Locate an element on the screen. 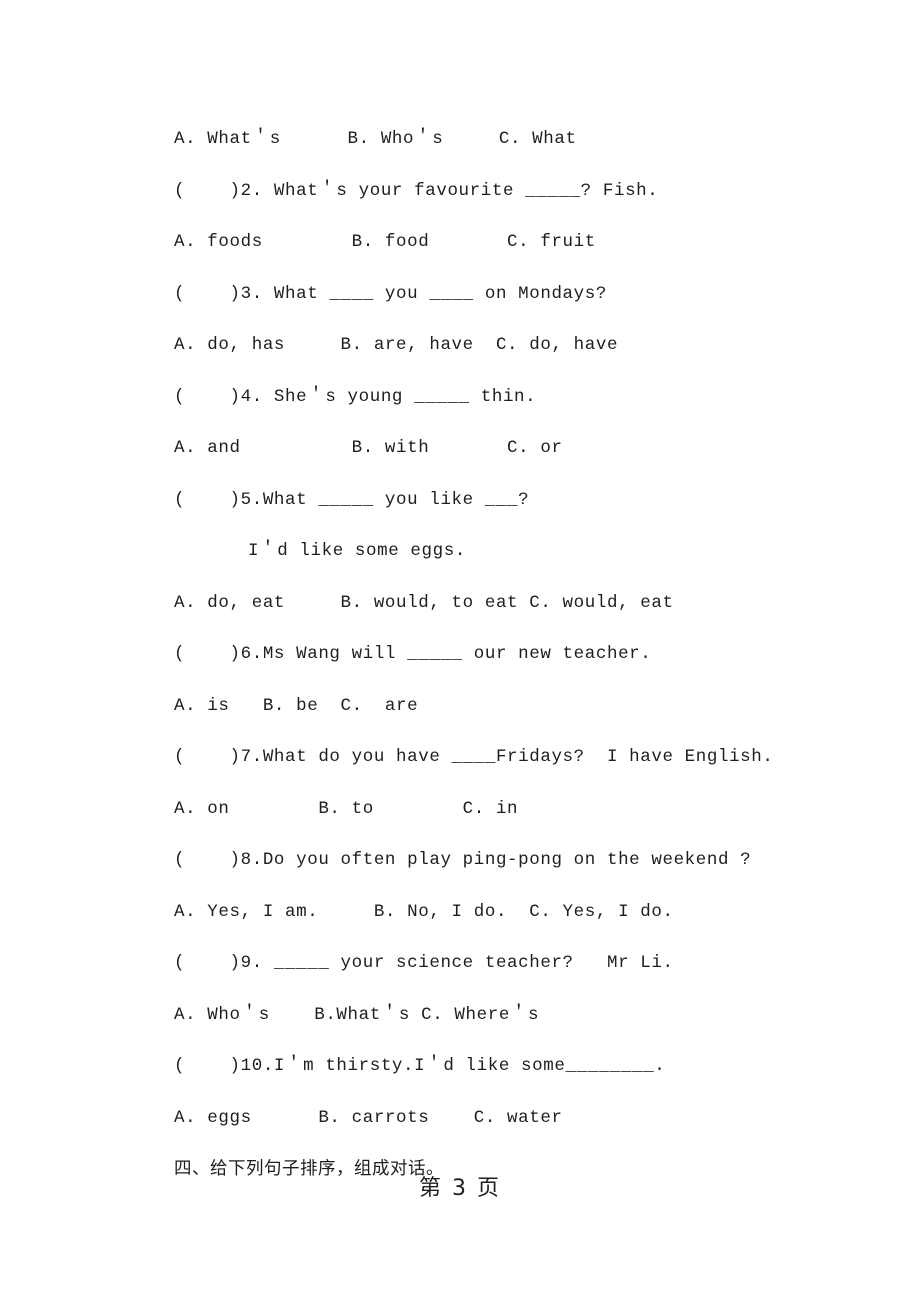 The height and width of the screenshot is (1302, 920). q1-options-line: A. What＇s B. Who＇s C. What is located at coordinates (375, 139).